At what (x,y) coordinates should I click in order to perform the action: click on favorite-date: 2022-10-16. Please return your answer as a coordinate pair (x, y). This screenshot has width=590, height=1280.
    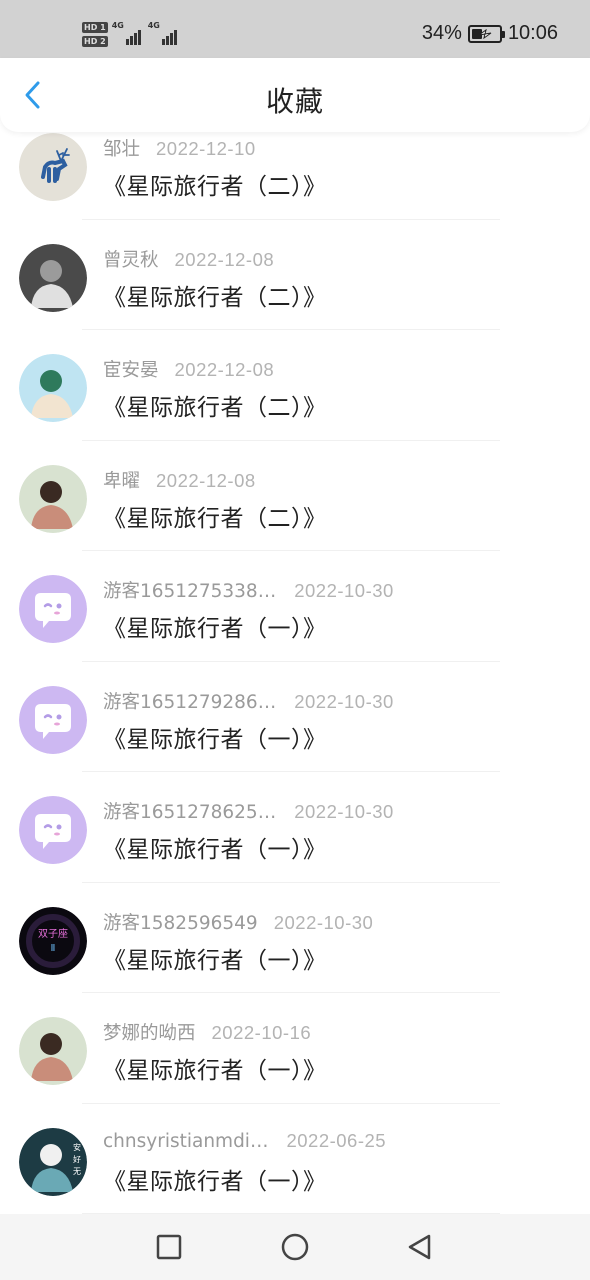
    Looking at the image, I should click on (261, 1032).